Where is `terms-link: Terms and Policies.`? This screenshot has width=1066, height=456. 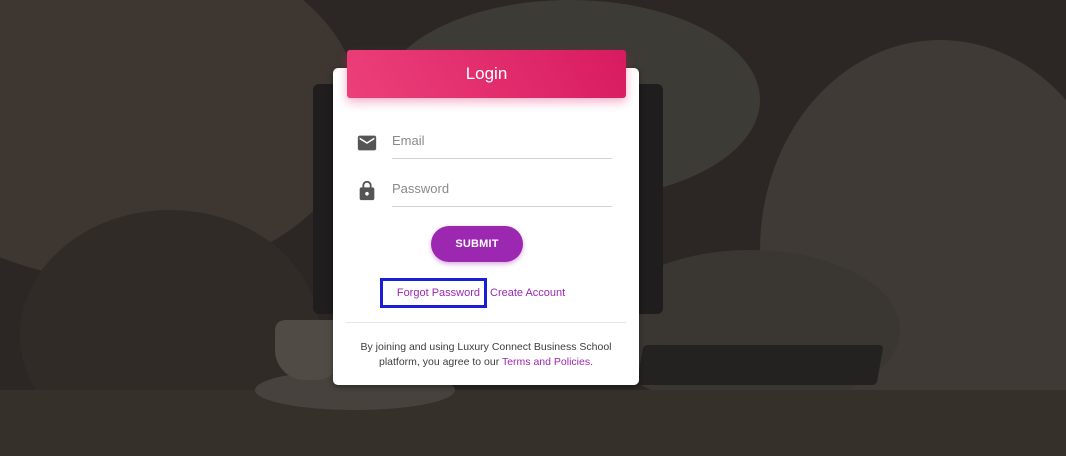
terms-link: Terms and Policies. is located at coordinates (547, 362).